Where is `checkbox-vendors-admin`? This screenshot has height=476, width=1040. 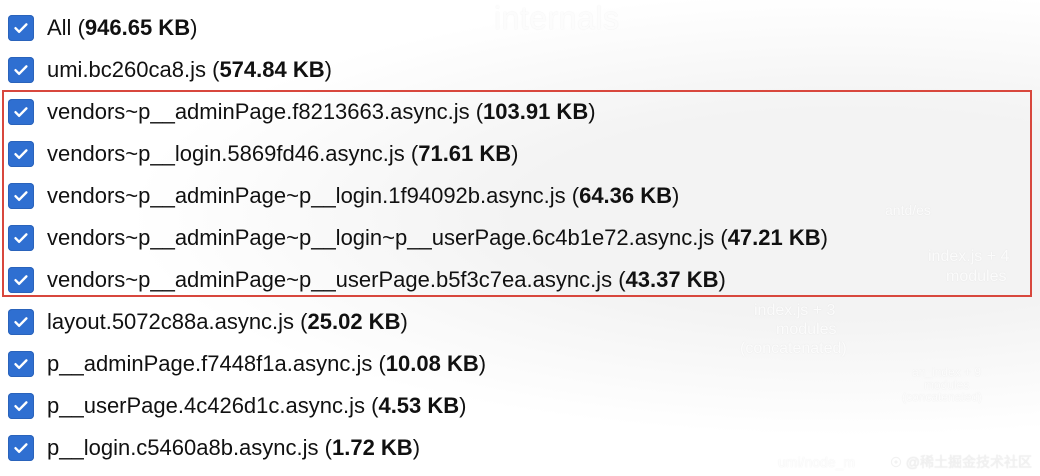
checkbox-vendors-admin is located at coordinates (21, 112).